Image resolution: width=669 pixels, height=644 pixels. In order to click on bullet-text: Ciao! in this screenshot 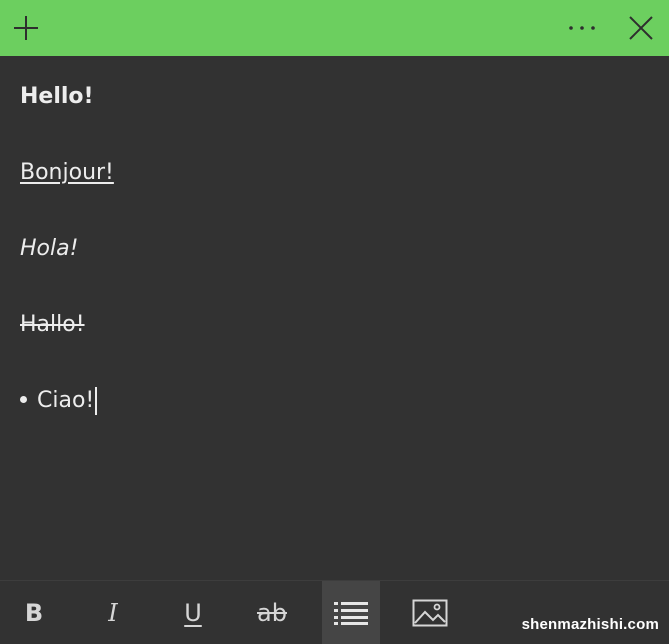, I will do `click(66, 400)`.